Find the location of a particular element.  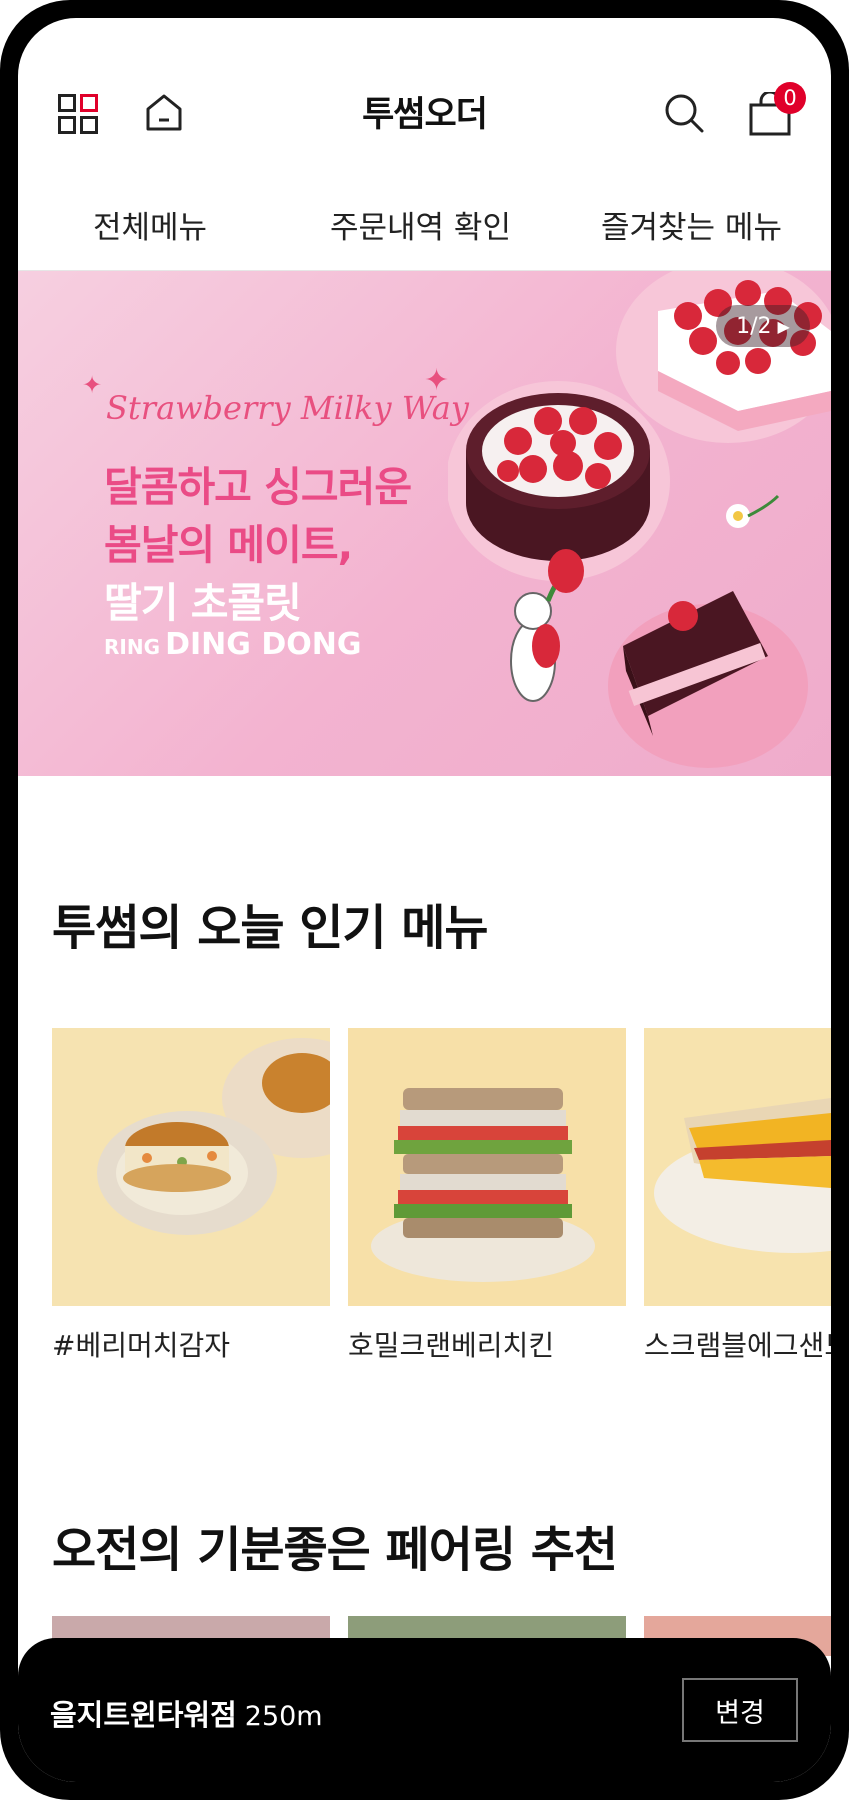

banner-headline-line2: 봄날의 메이트, is located at coordinates (228, 545).